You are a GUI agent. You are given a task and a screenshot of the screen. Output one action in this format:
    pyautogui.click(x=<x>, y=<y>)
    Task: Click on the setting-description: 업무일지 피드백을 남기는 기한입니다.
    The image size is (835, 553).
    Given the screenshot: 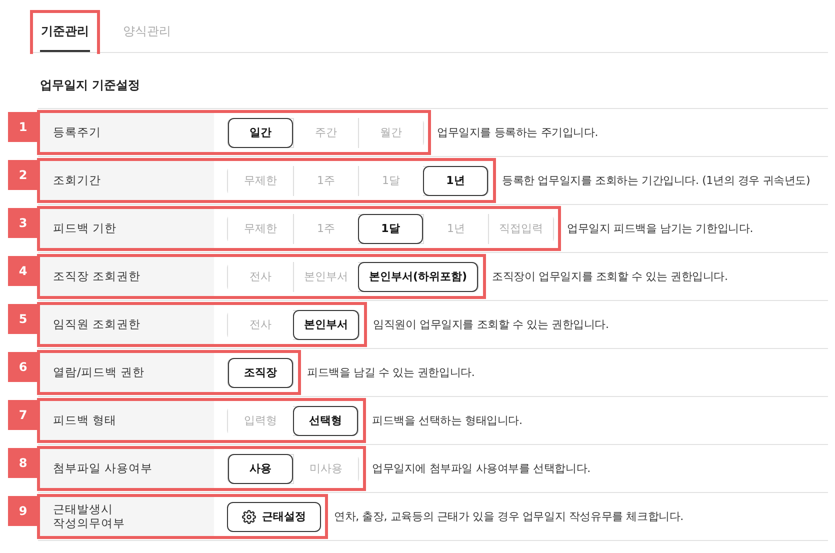 What is the action you would take?
    pyautogui.click(x=660, y=228)
    